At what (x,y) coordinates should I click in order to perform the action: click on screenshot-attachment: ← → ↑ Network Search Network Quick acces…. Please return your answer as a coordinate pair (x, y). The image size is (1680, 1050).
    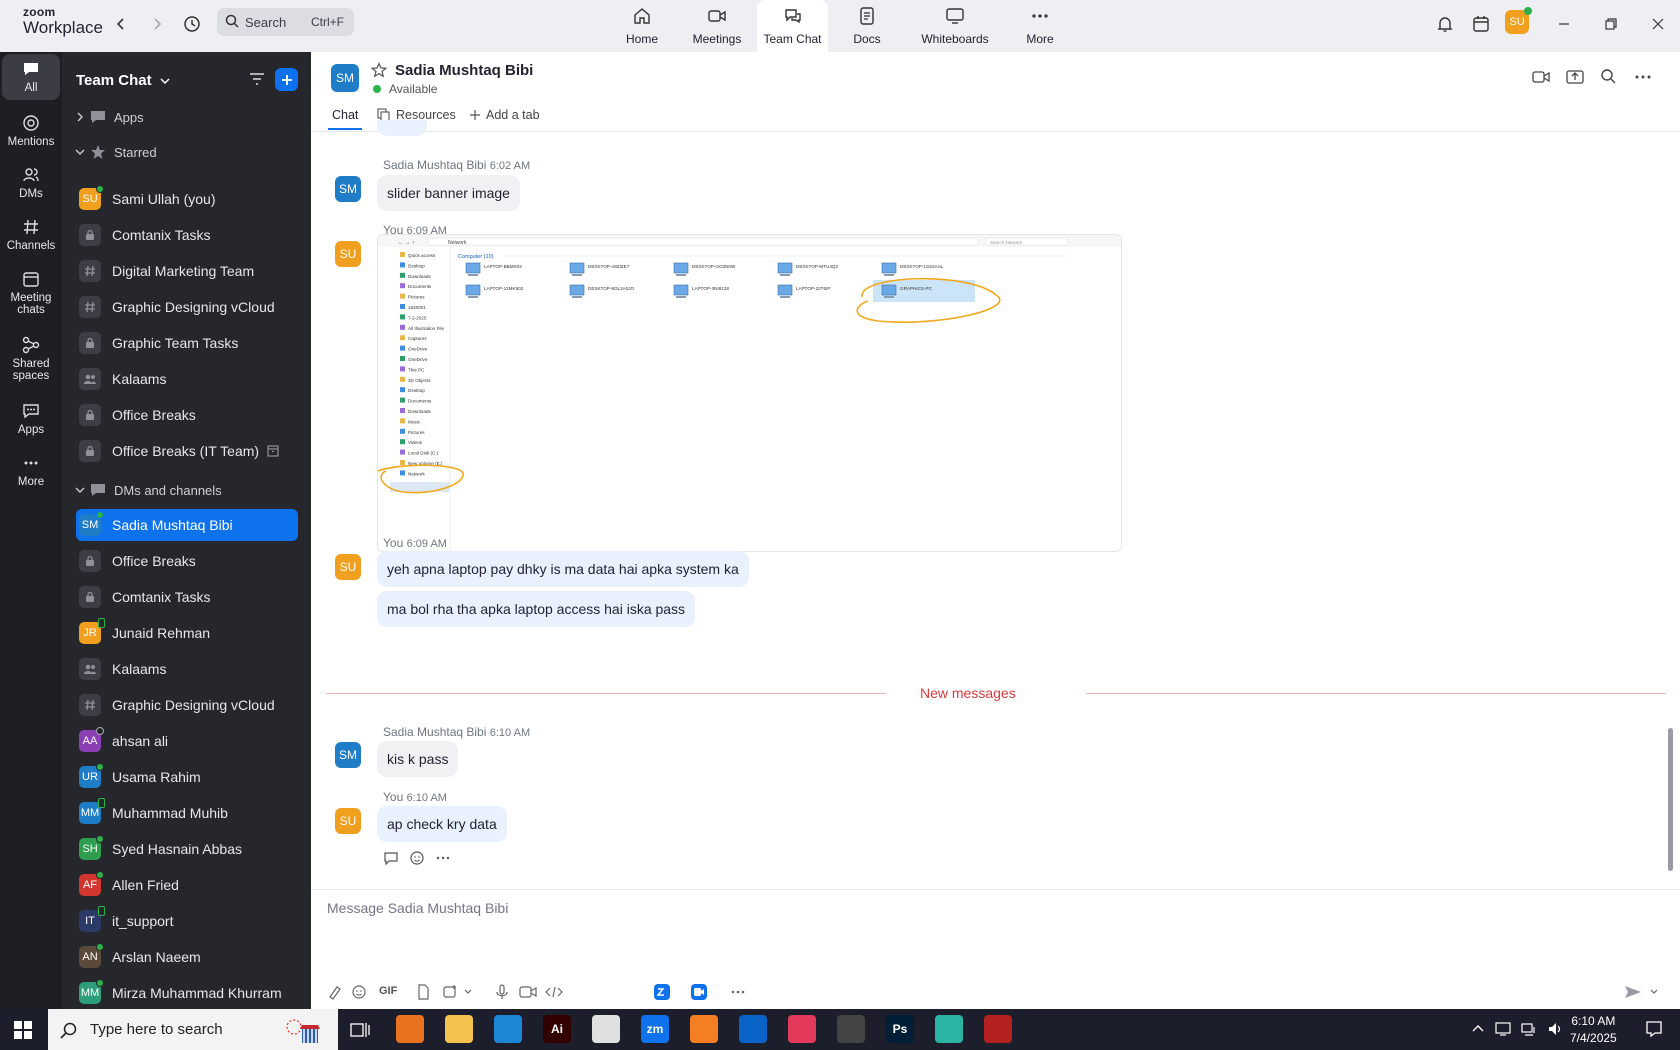
    Looking at the image, I should click on (749, 393).